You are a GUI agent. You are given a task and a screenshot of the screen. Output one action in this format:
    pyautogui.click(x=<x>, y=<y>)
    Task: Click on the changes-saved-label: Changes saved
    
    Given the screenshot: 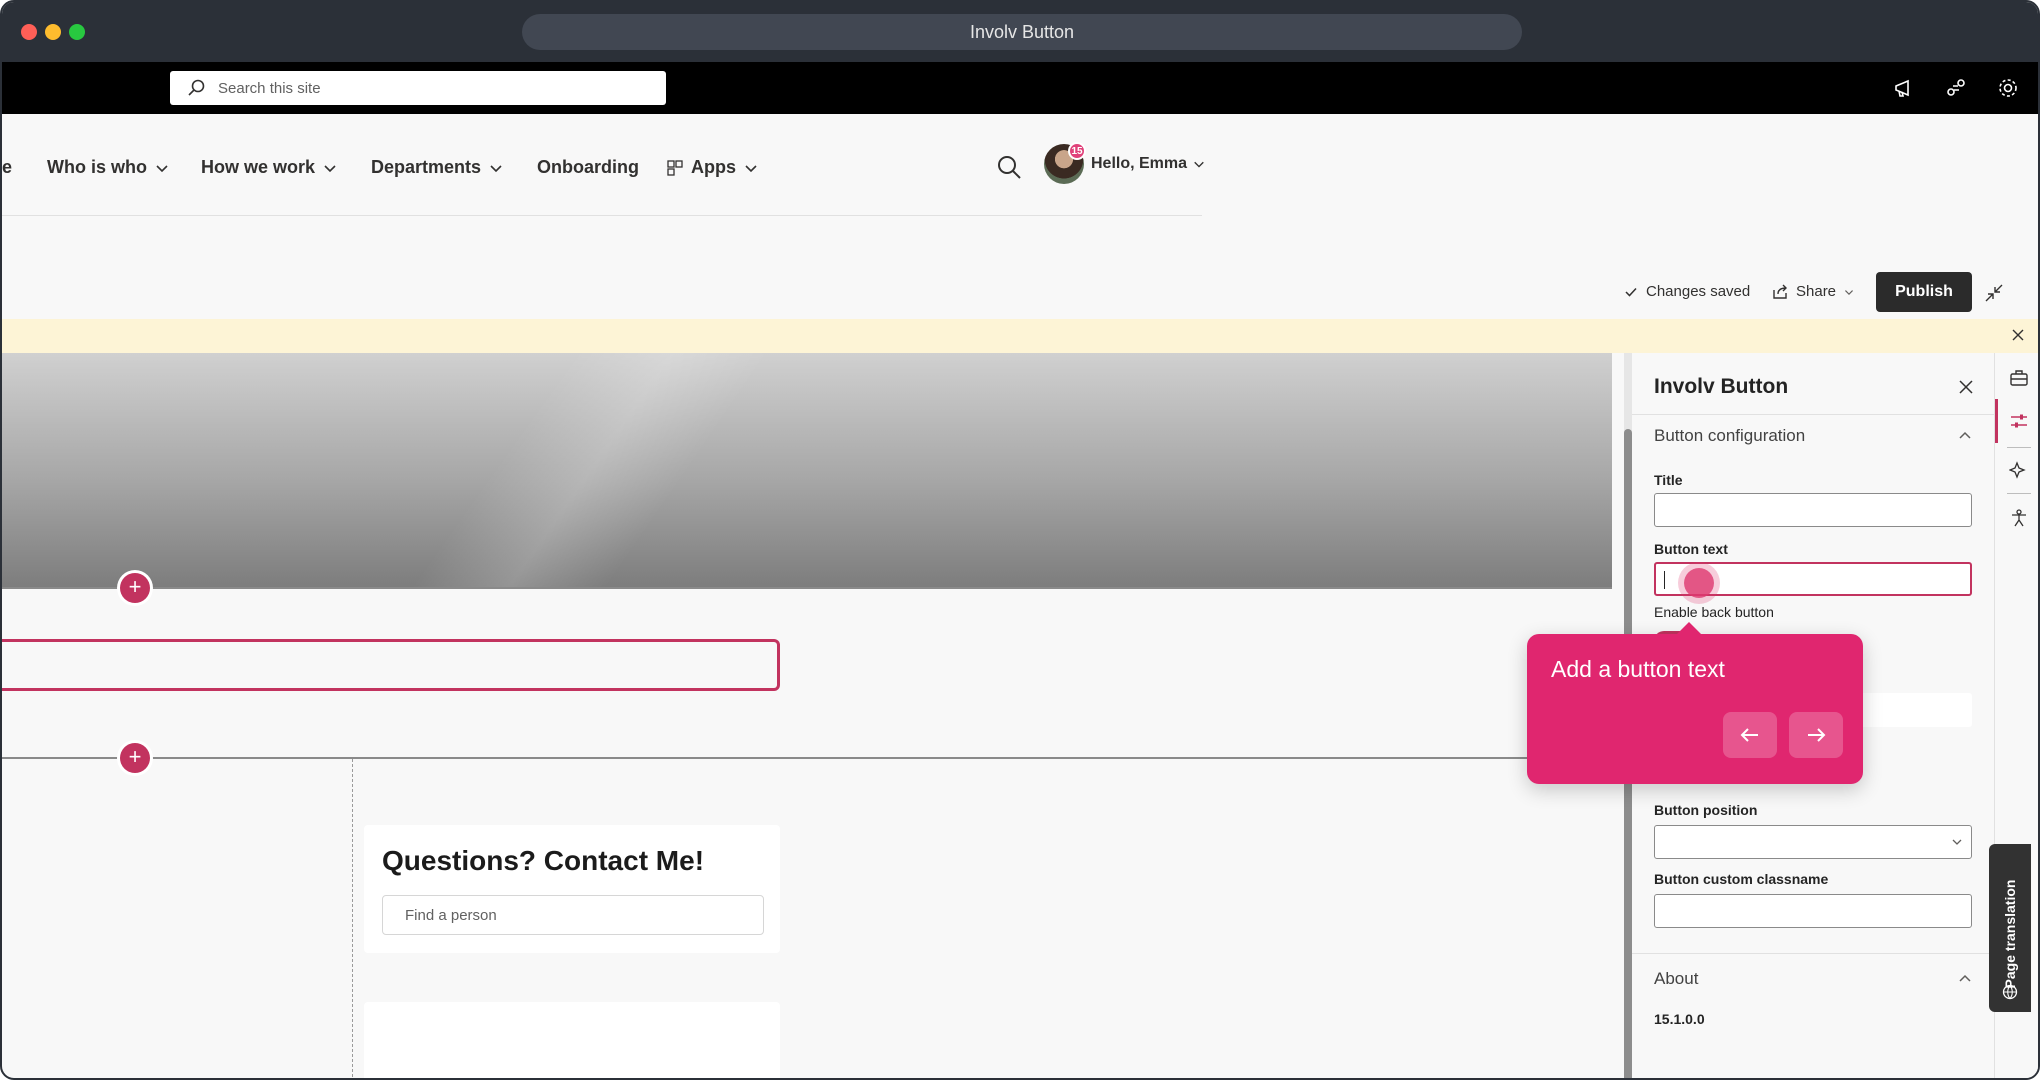 What is the action you would take?
    pyautogui.click(x=1698, y=291)
    